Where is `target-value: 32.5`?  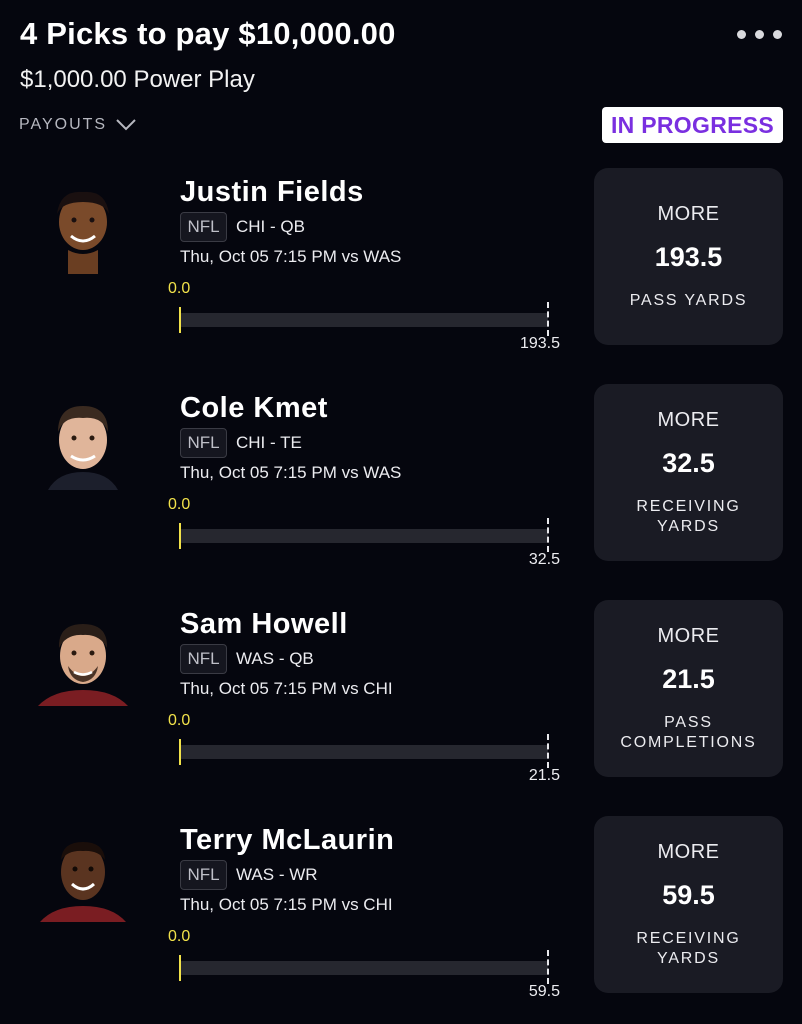
target-value: 32.5 is located at coordinates (544, 559).